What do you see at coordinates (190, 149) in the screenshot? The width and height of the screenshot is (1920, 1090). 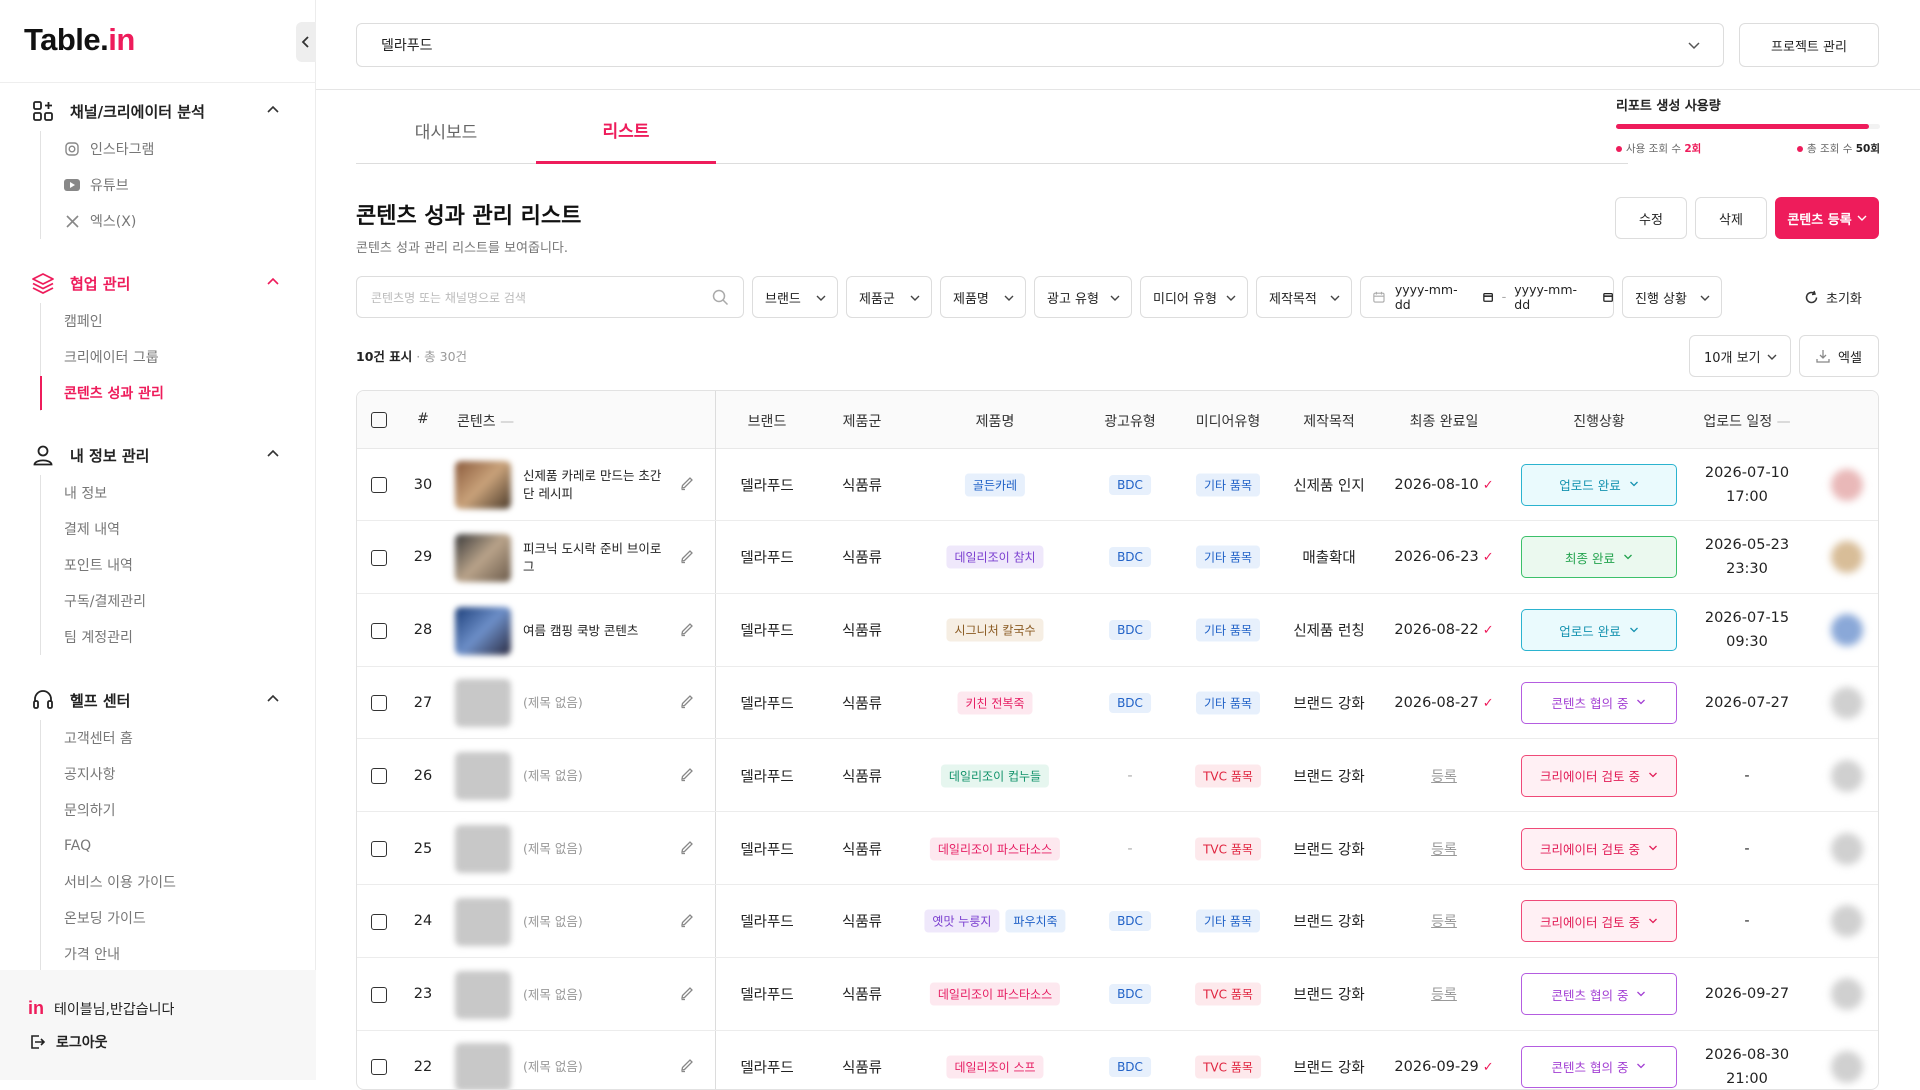 I see `sidebar-item-instagram: 인스타그램` at bounding box center [190, 149].